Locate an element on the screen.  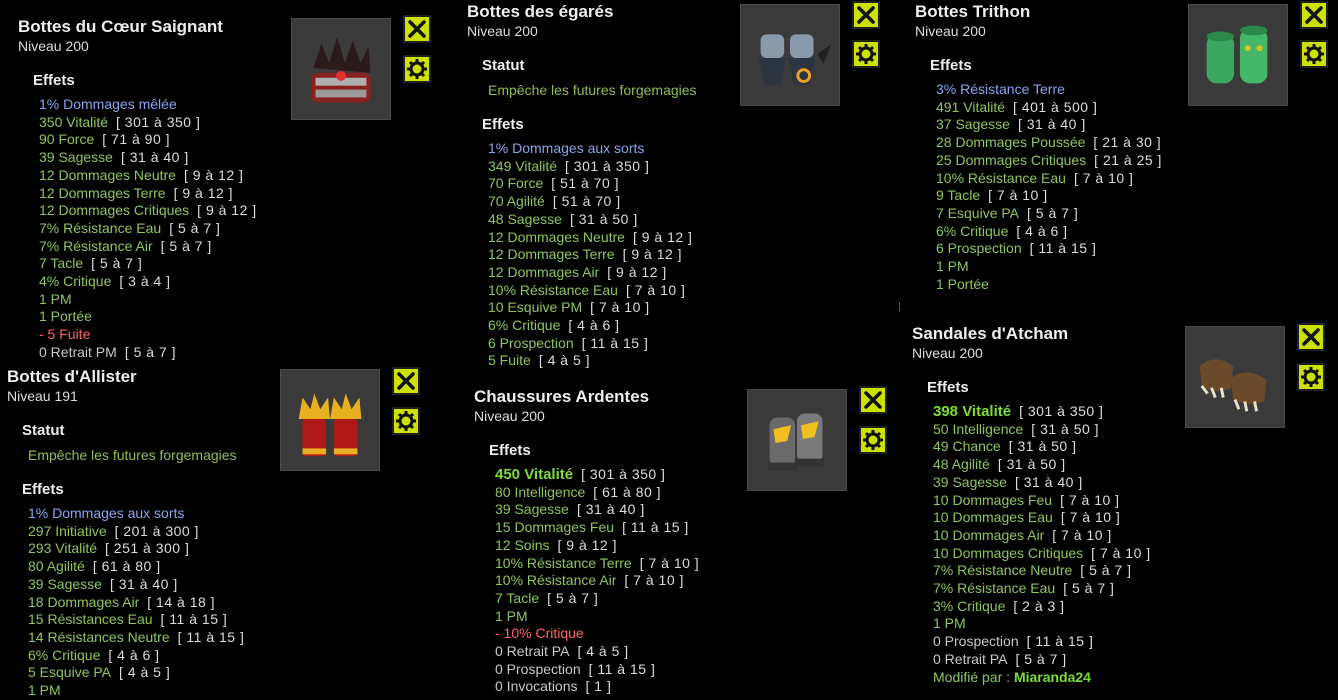
effect-line: 0 Retrait PA [ 5 à 7 ] is located at coordinates (1042, 660).